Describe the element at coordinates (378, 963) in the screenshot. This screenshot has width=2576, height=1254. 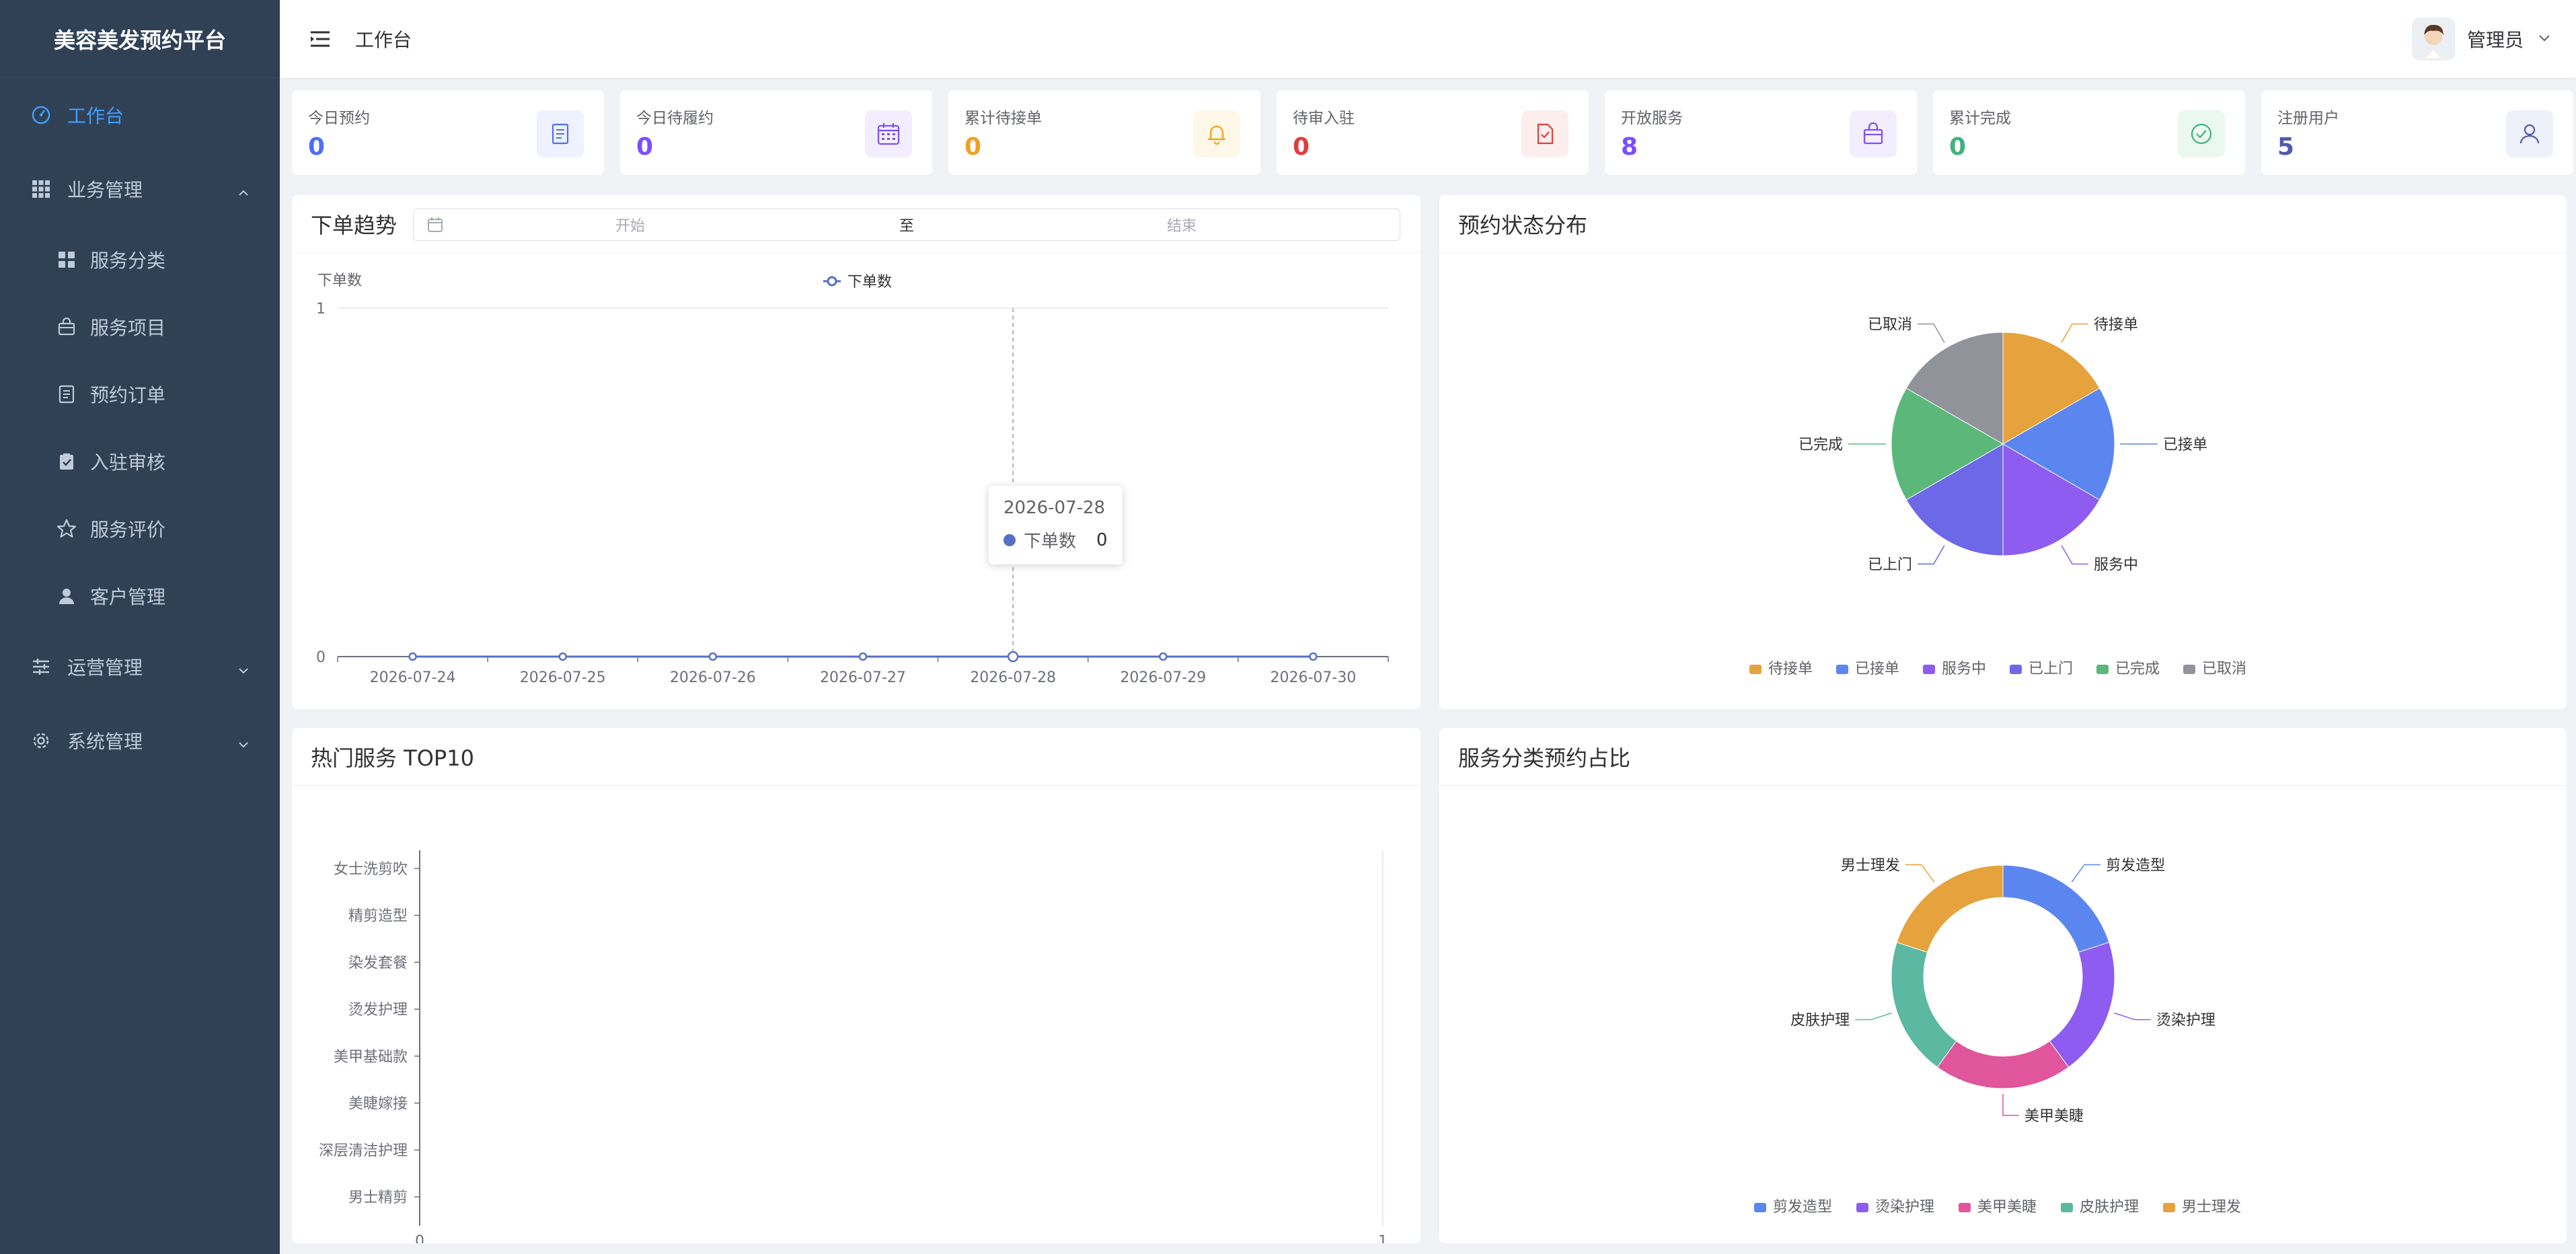
I see `y-tick-label: 染发套餐` at that location.